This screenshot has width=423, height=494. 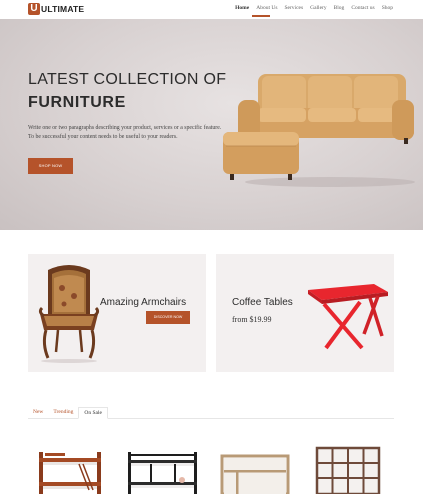 What do you see at coordinates (127, 79) in the screenshot?
I see `hero-title: LATEST COLLECTION OF` at bounding box center [127, 79].